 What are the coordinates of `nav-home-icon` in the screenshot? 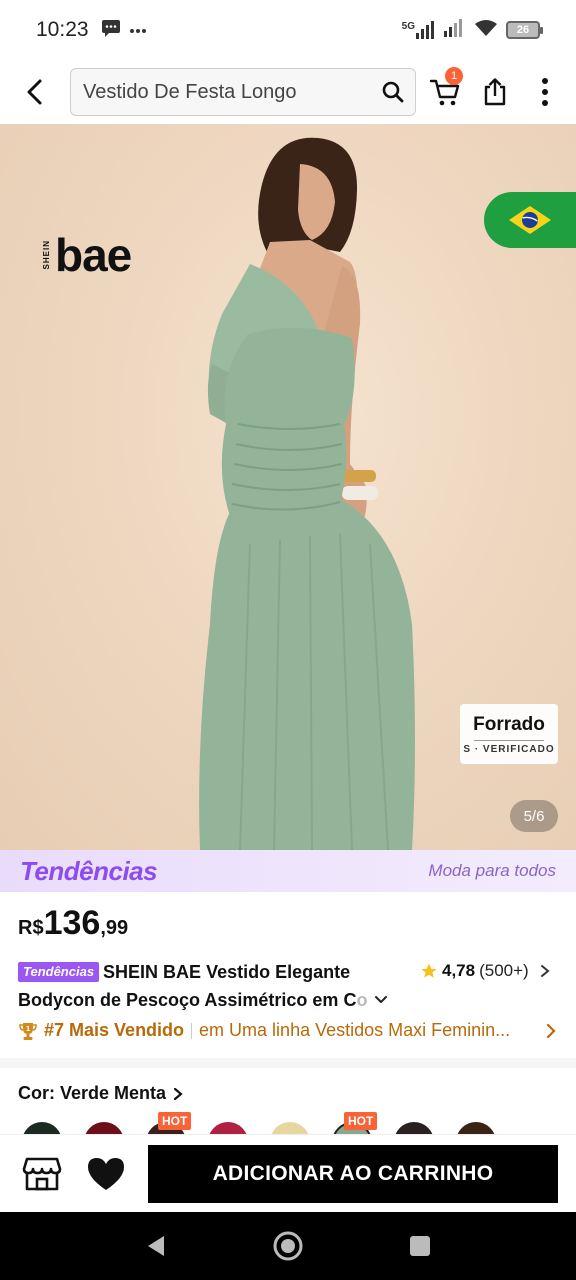 It's located at (288, 1246).